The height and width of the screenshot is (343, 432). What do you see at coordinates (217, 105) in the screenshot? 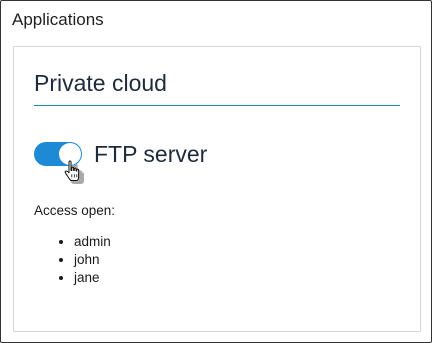
I see `panel-divider` at bounding box center [217, 105].